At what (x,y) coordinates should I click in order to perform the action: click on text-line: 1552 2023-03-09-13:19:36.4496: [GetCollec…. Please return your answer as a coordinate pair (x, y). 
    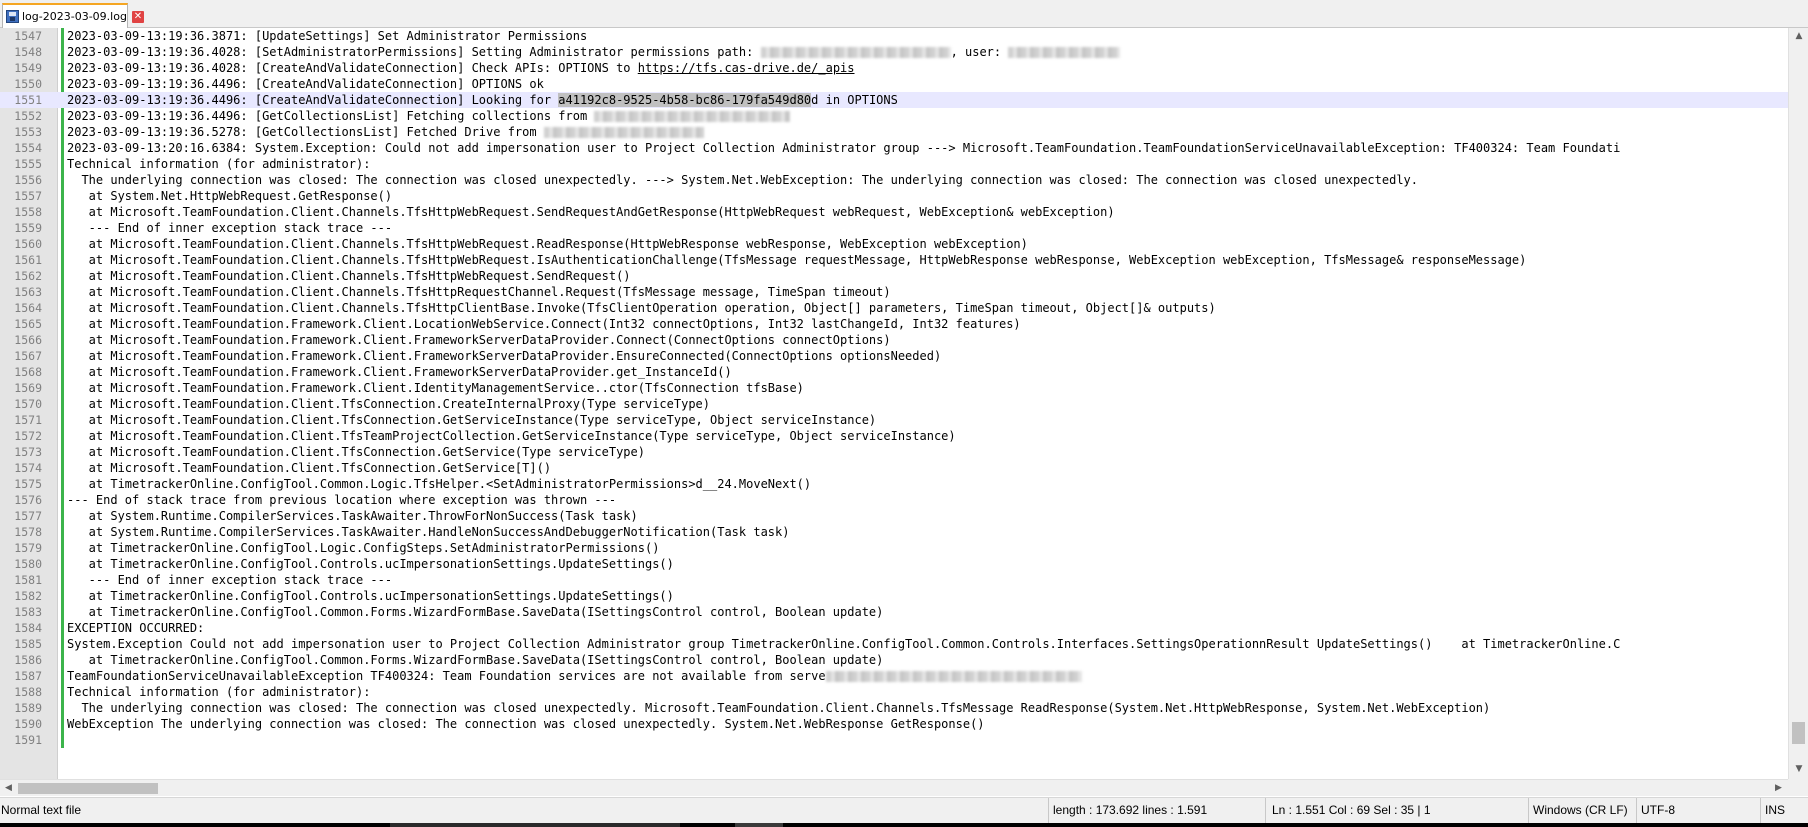
    Looking at the image, I should click on (894, 116).